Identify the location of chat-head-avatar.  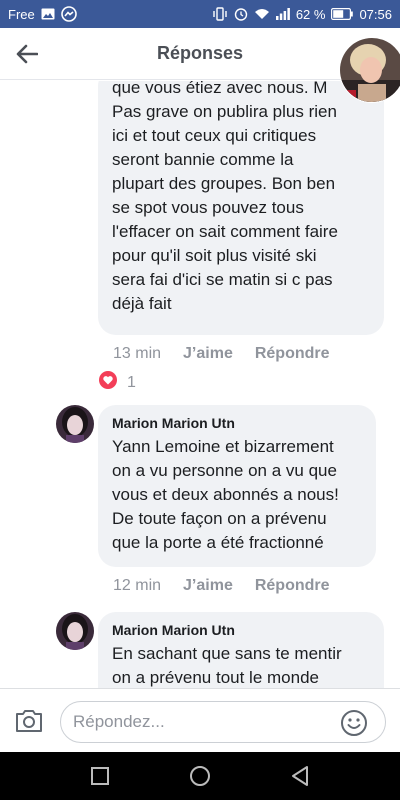
(369, 70).